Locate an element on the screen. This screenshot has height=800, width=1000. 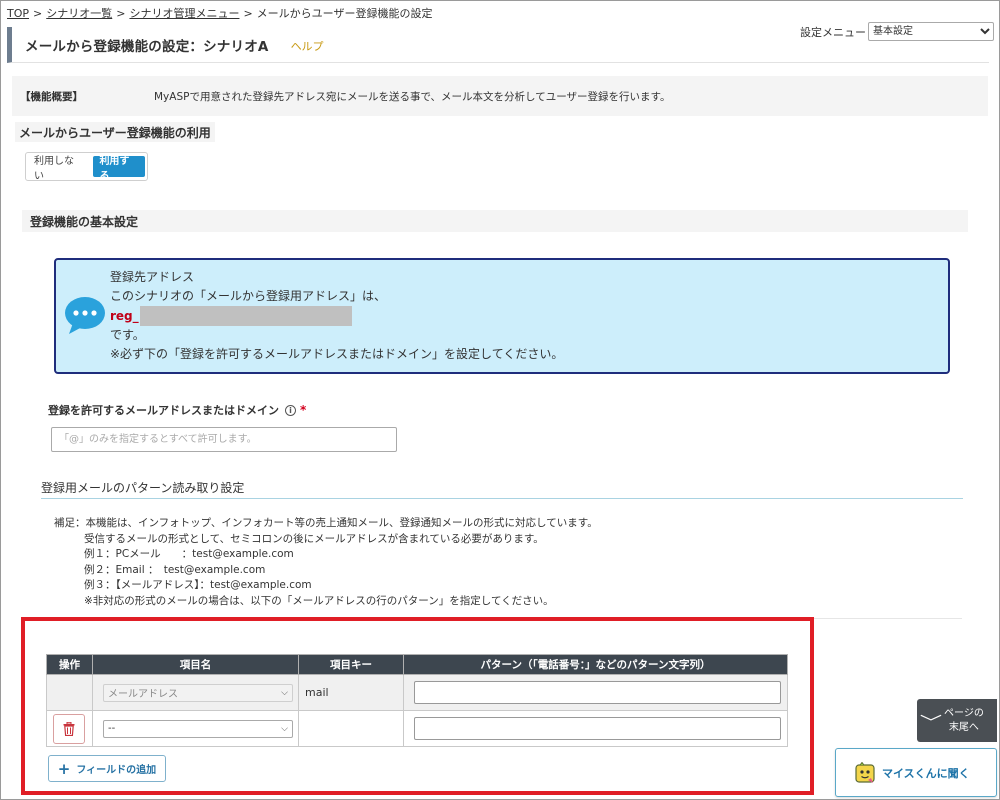
delete-row-button is located at coordinates (69, 728).